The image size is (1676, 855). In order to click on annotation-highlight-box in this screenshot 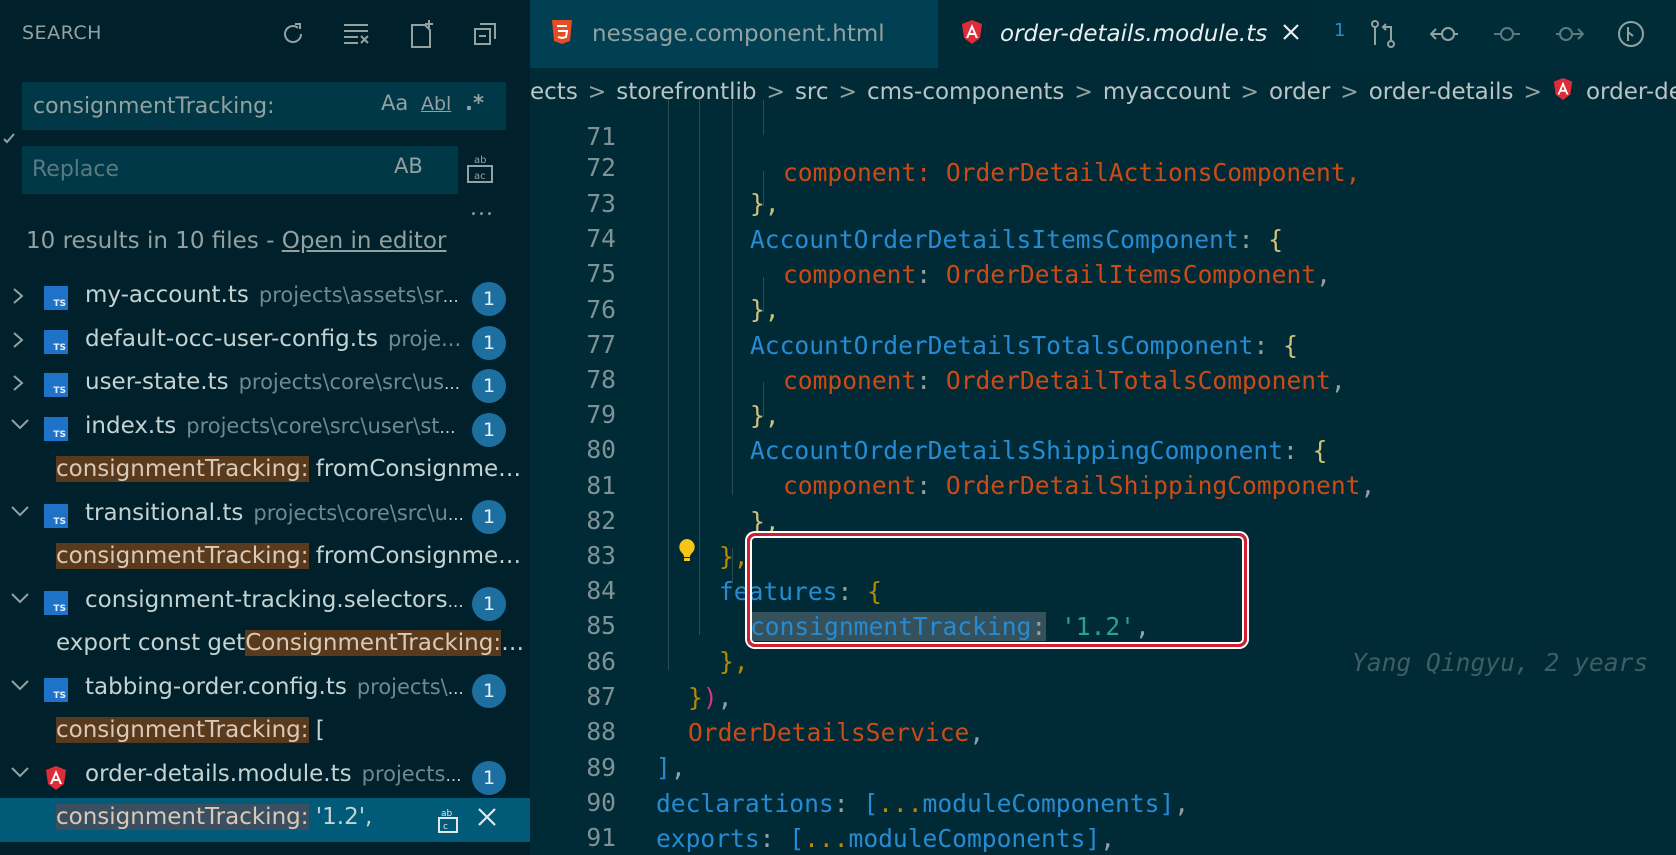, I will do `click(997, 590)`.